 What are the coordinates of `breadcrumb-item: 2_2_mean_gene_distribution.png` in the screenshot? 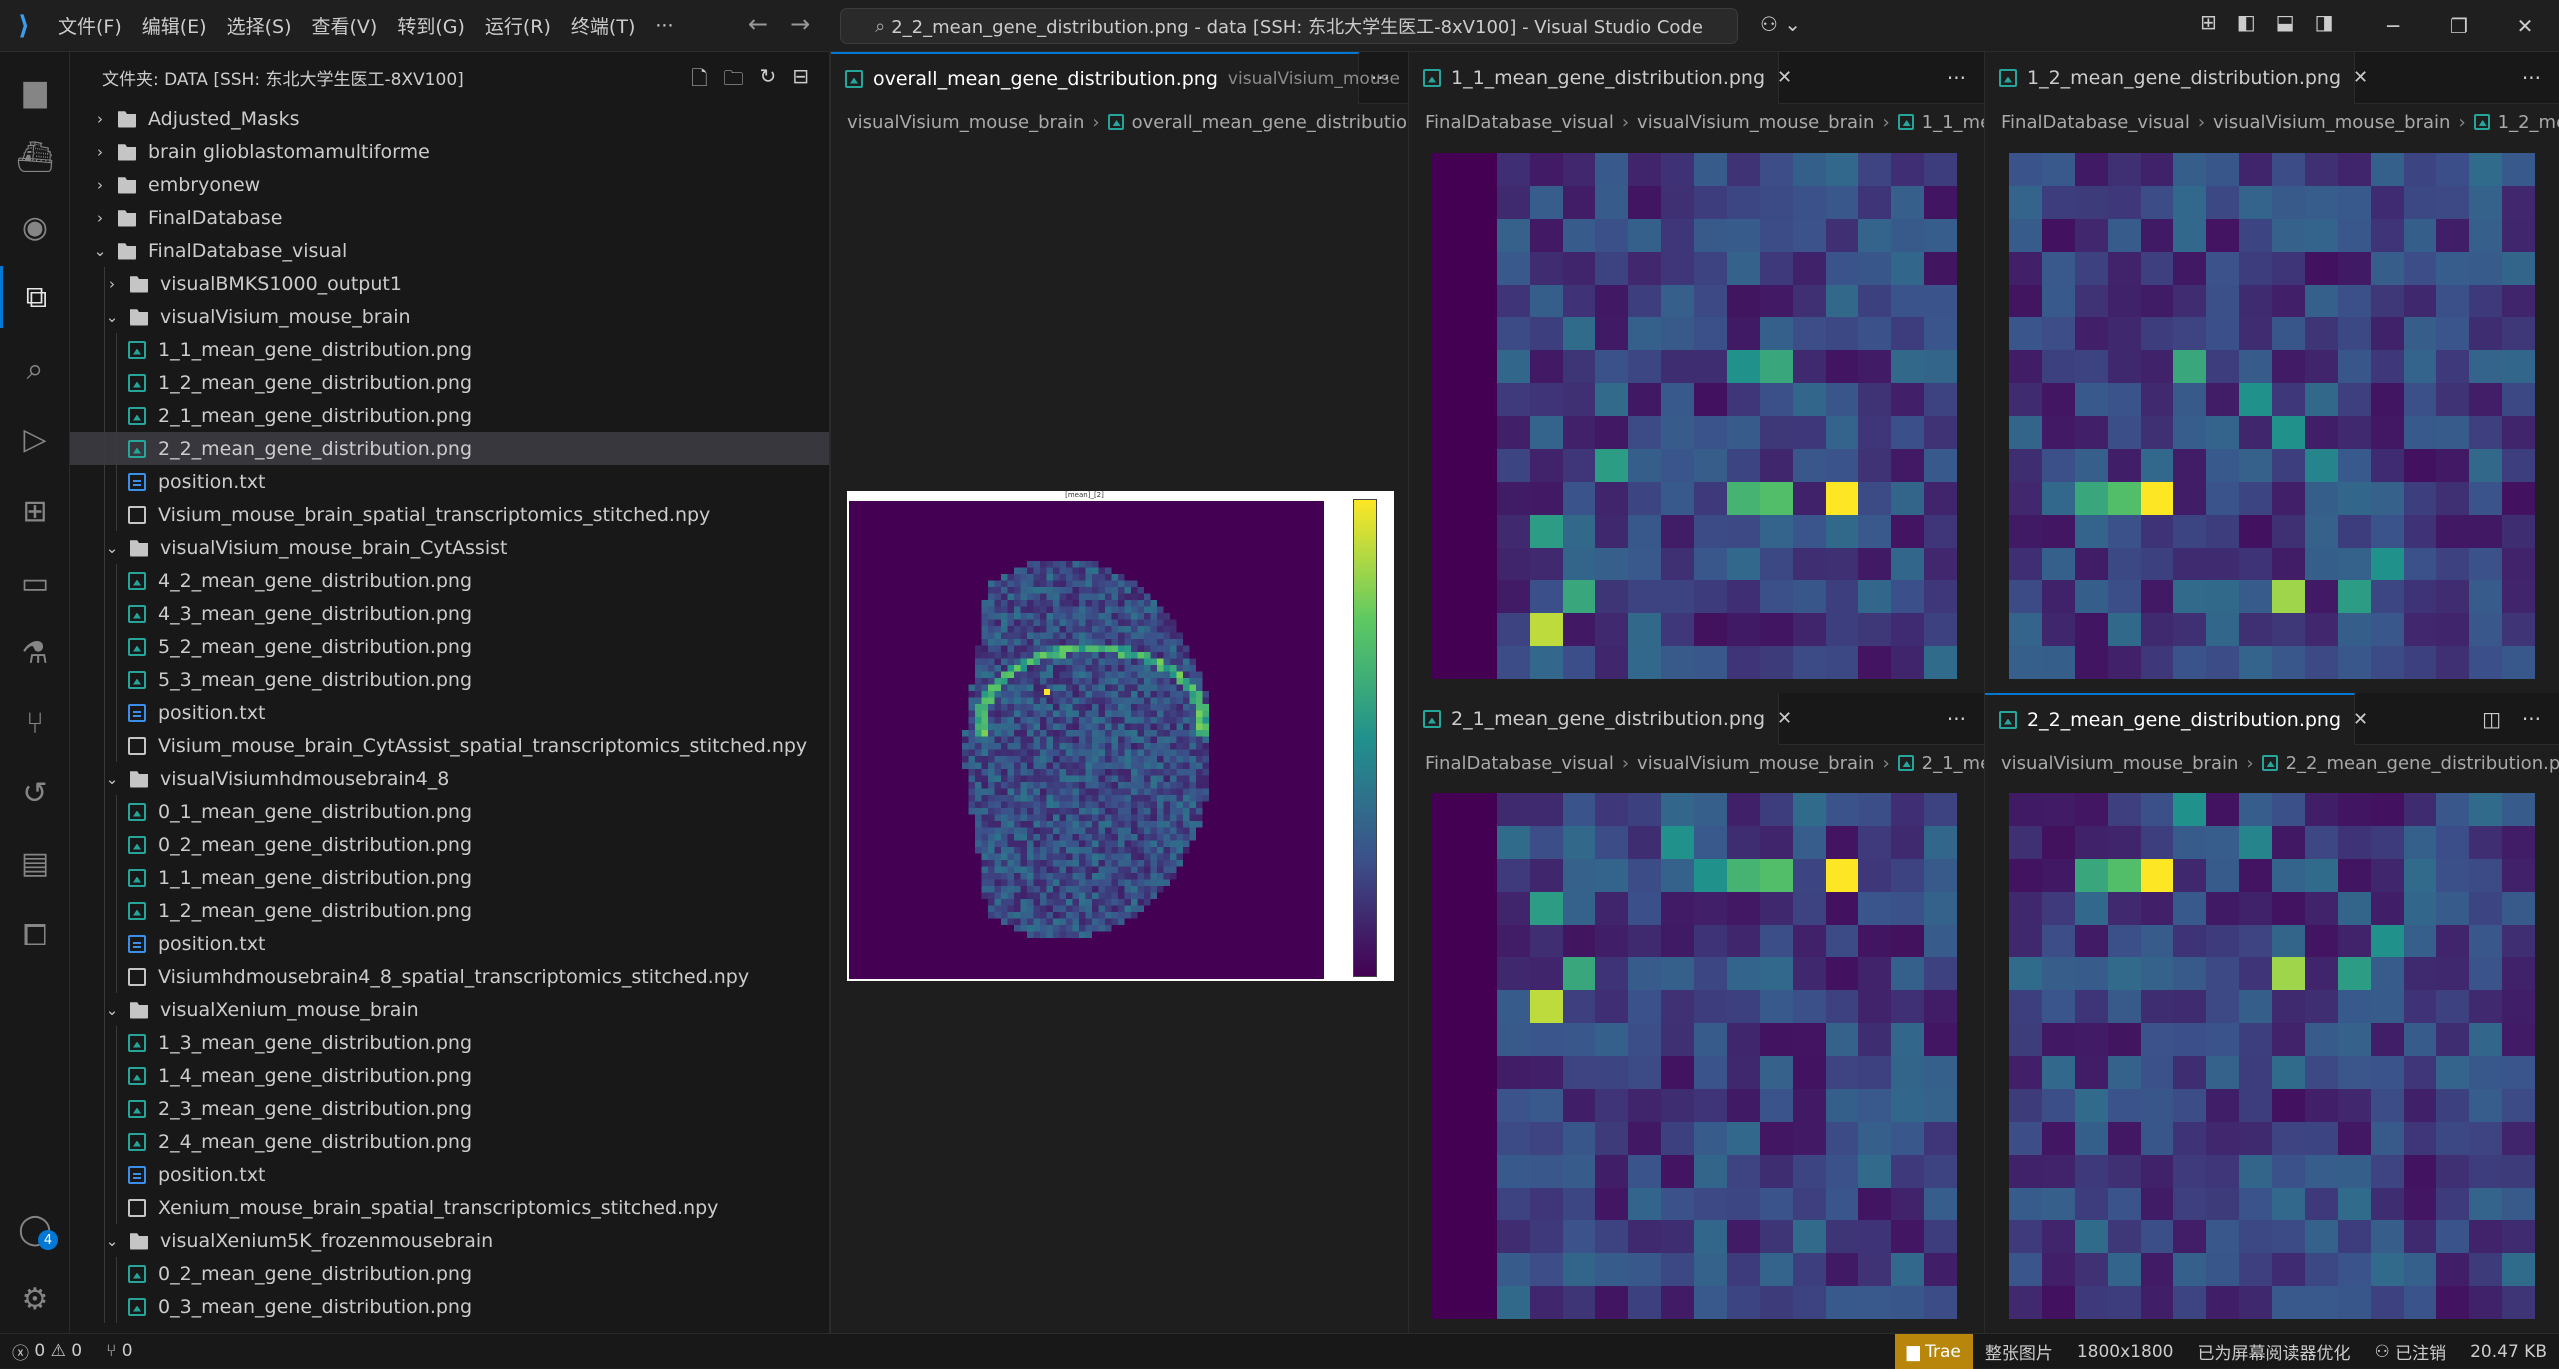 It's located at (2422, 763).